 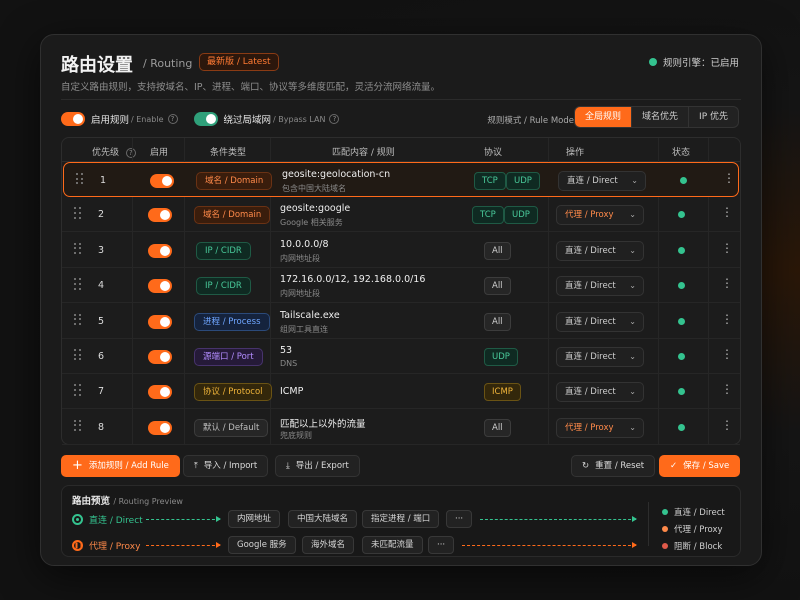 I want to click on mode-ip-first: IP 优先, so click(x=713, y=117).